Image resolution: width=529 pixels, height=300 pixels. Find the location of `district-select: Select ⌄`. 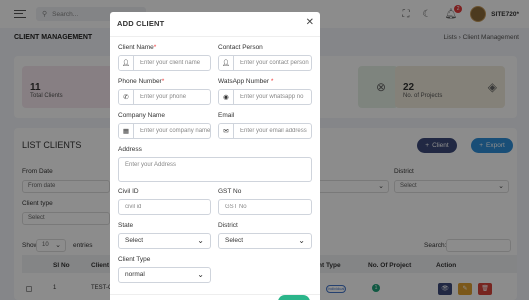

district-select: Select ⌄ is located at coordinates (265, 241).